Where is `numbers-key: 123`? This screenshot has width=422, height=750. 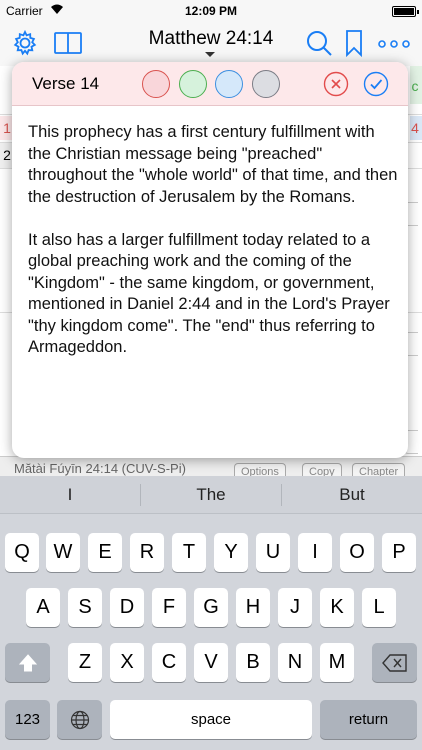
numbers-key: 123 is located at coordinates (27, 719).